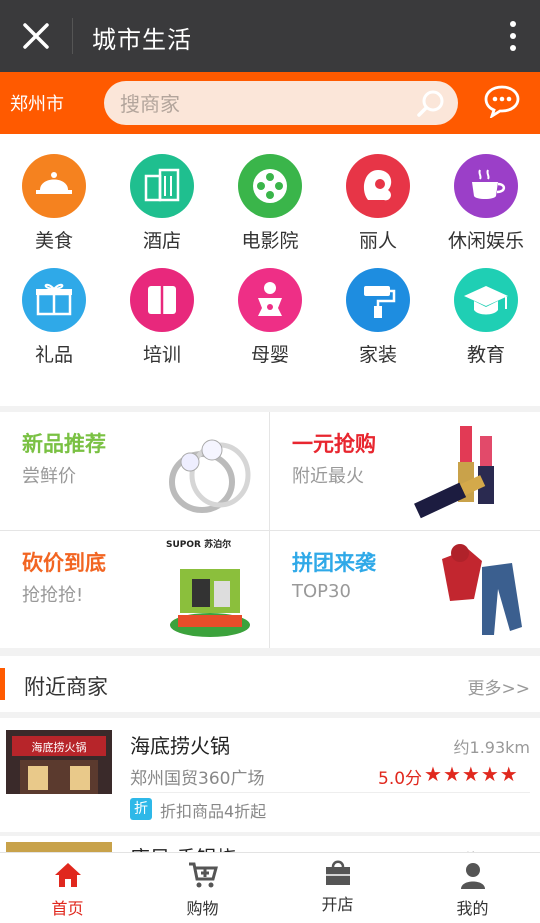  I want to click on section-title: 附近商家, so click(66, 687).